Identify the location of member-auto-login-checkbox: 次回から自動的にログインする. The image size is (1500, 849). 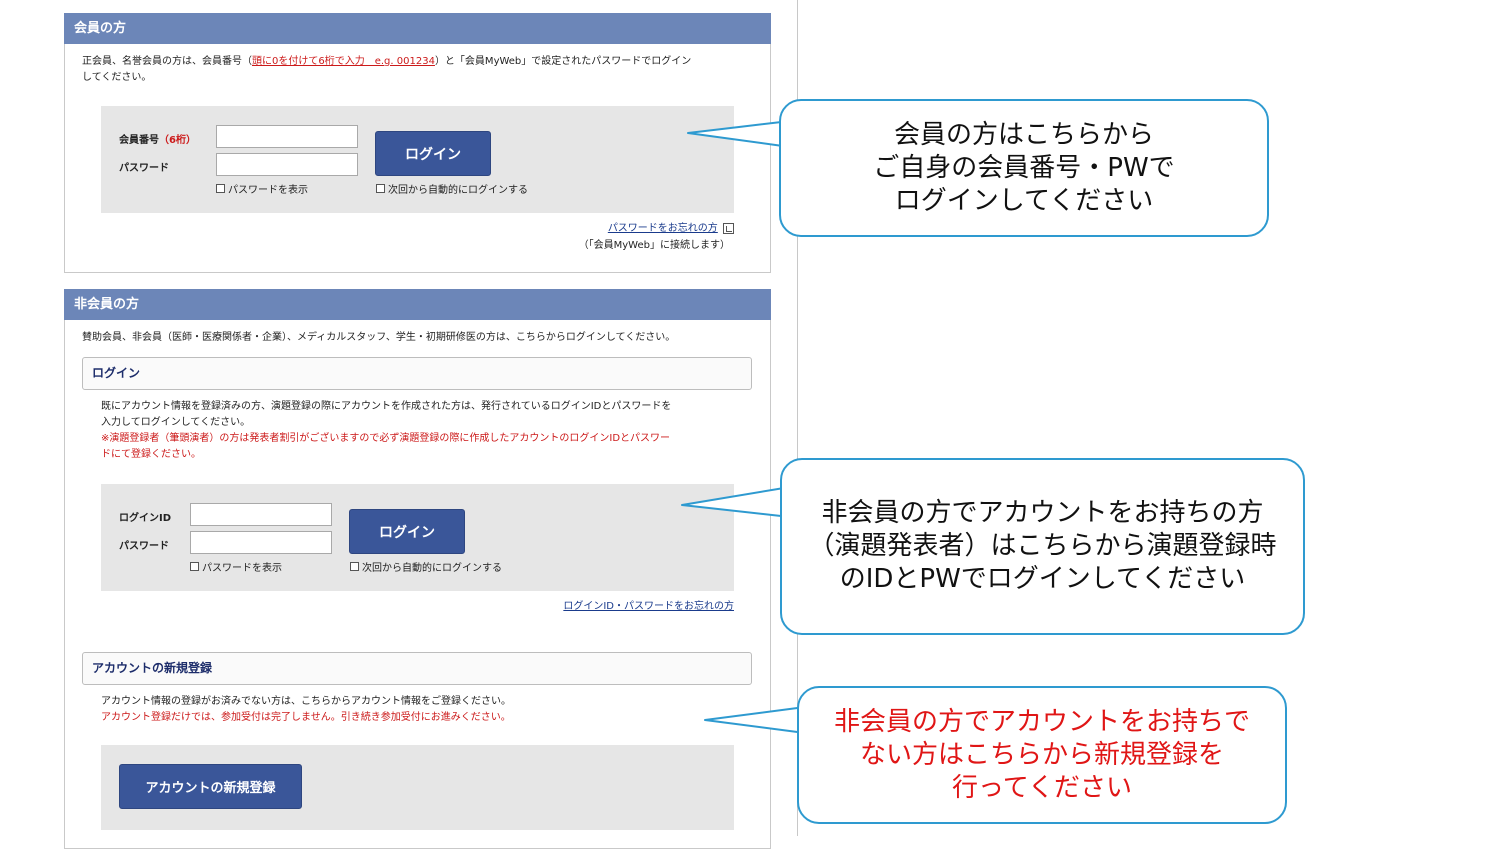
(452, 188).